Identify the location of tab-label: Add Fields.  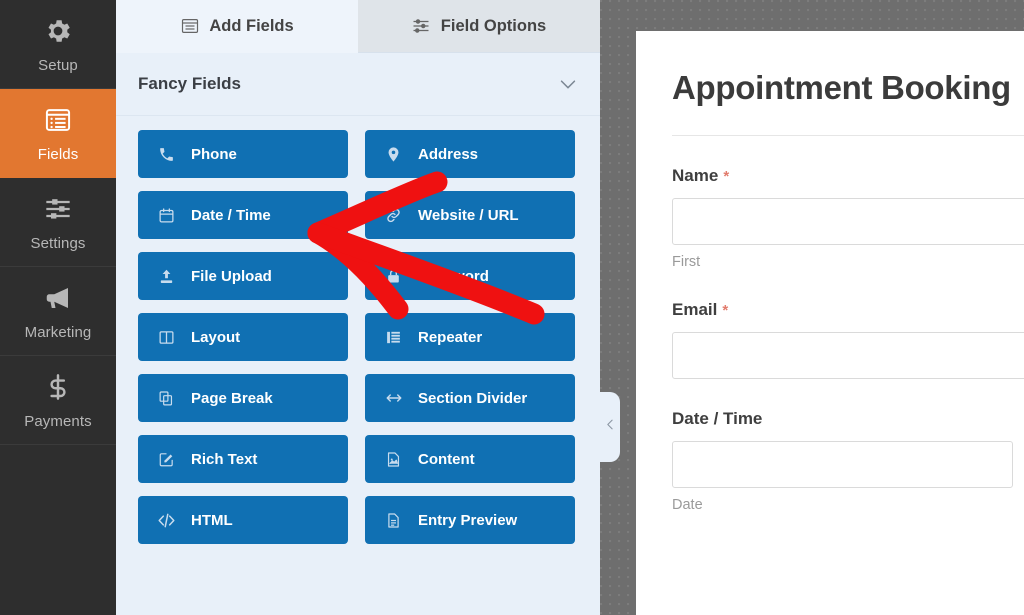
(251, 25).